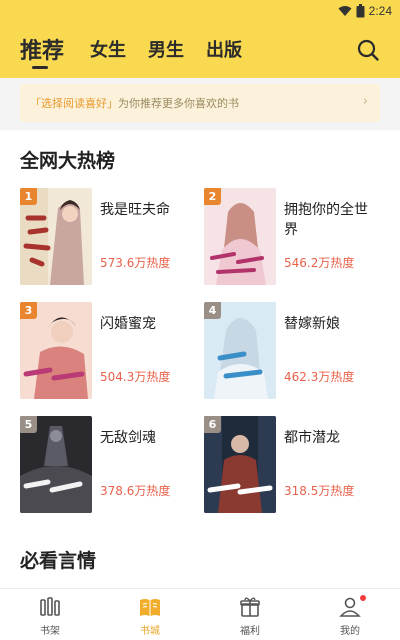 Image resolution: width=400 pixels, height=640 pixels. I want to click on top-navigation: 推荐 女生 男生 出版, so click(200, 50).